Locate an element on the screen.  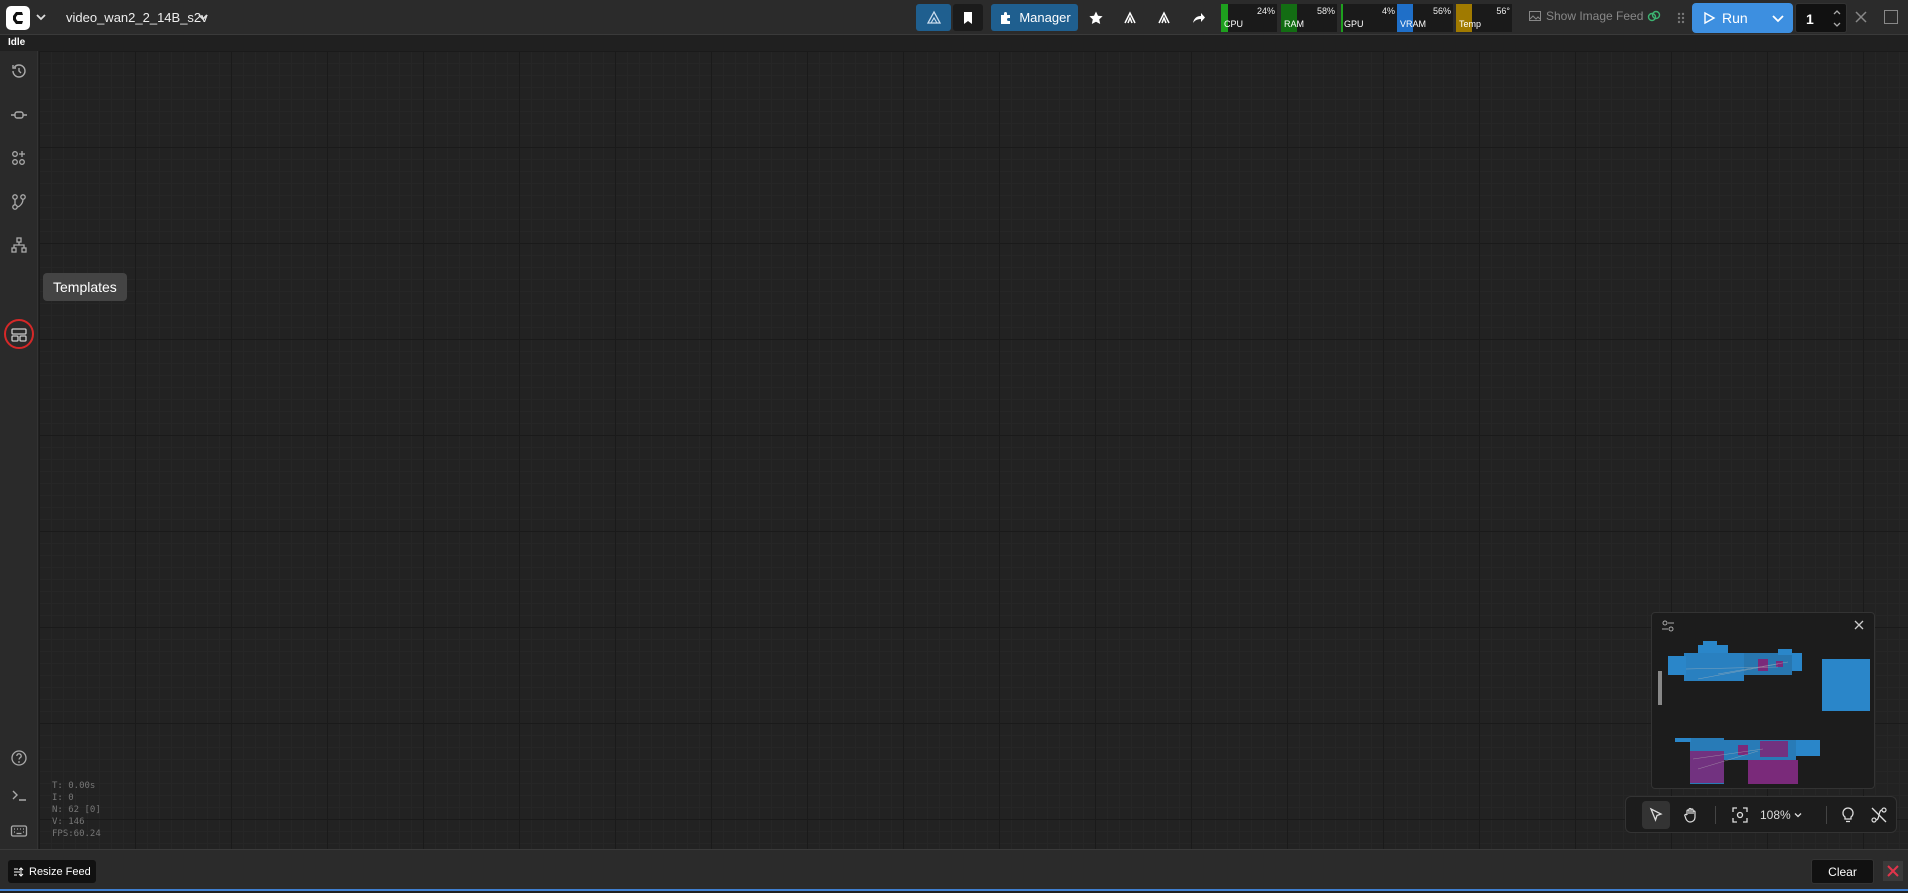
terminal-icon is located at coordinates (19, 795).